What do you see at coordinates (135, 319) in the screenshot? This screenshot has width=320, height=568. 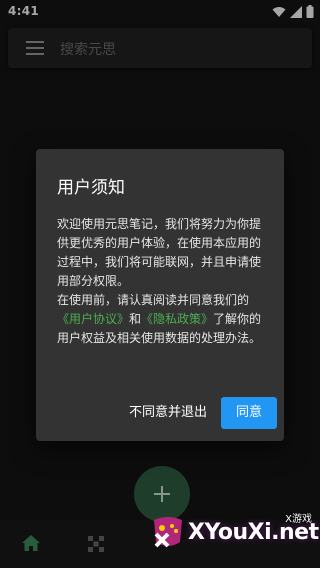 I see `dialog-and-text: 和` at bounding box center [135, 319].